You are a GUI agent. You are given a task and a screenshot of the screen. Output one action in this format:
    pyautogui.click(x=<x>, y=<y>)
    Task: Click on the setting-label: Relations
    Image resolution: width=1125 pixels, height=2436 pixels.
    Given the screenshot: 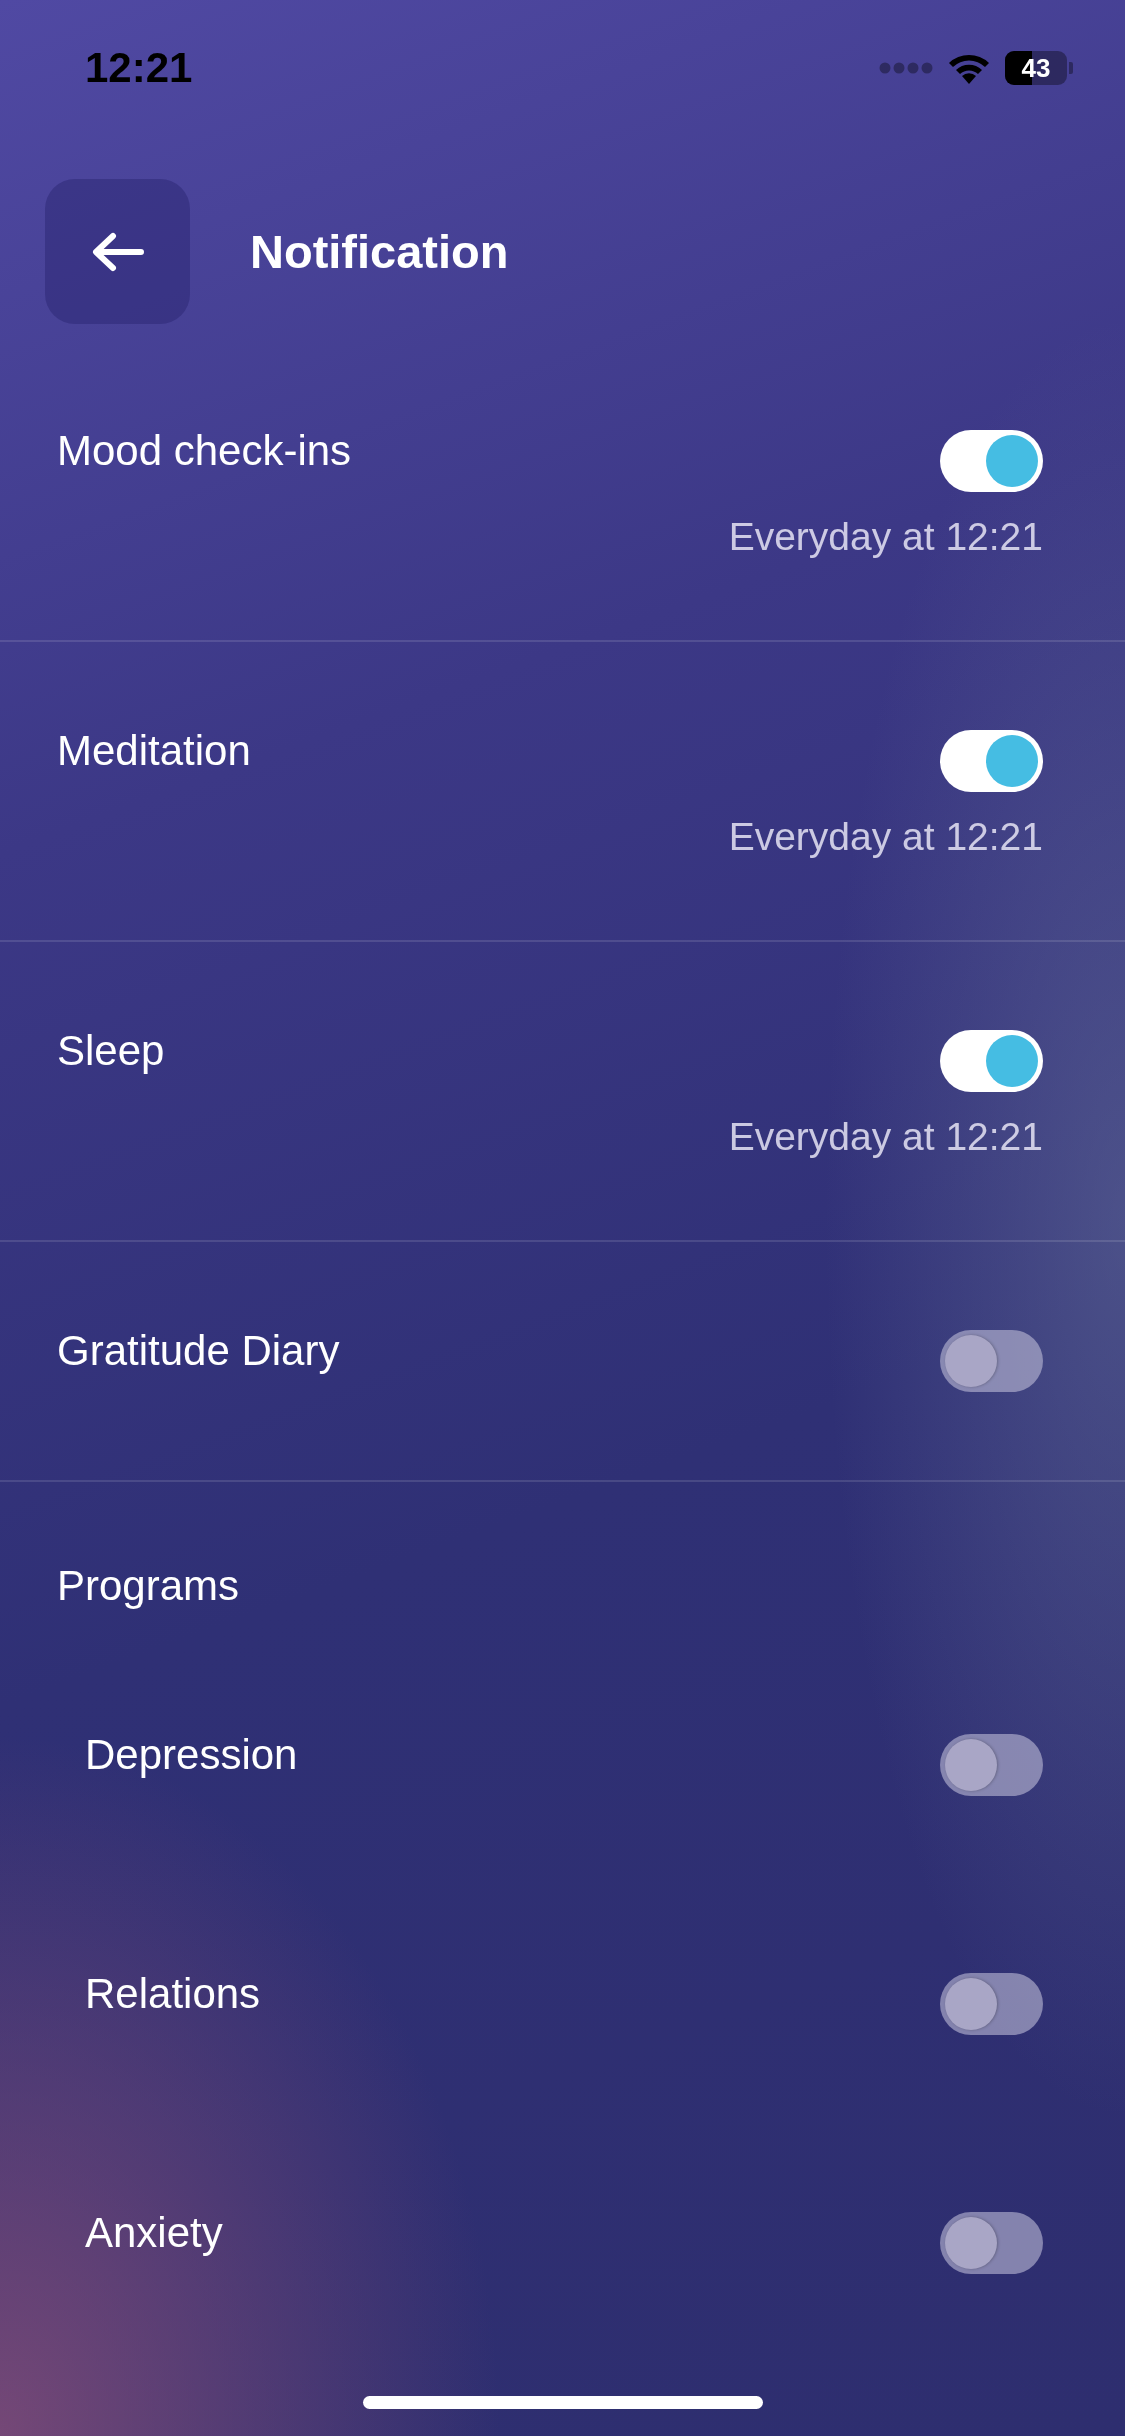 What is the action you would take?
    pyautogui.click(x=173, y=1994)
    